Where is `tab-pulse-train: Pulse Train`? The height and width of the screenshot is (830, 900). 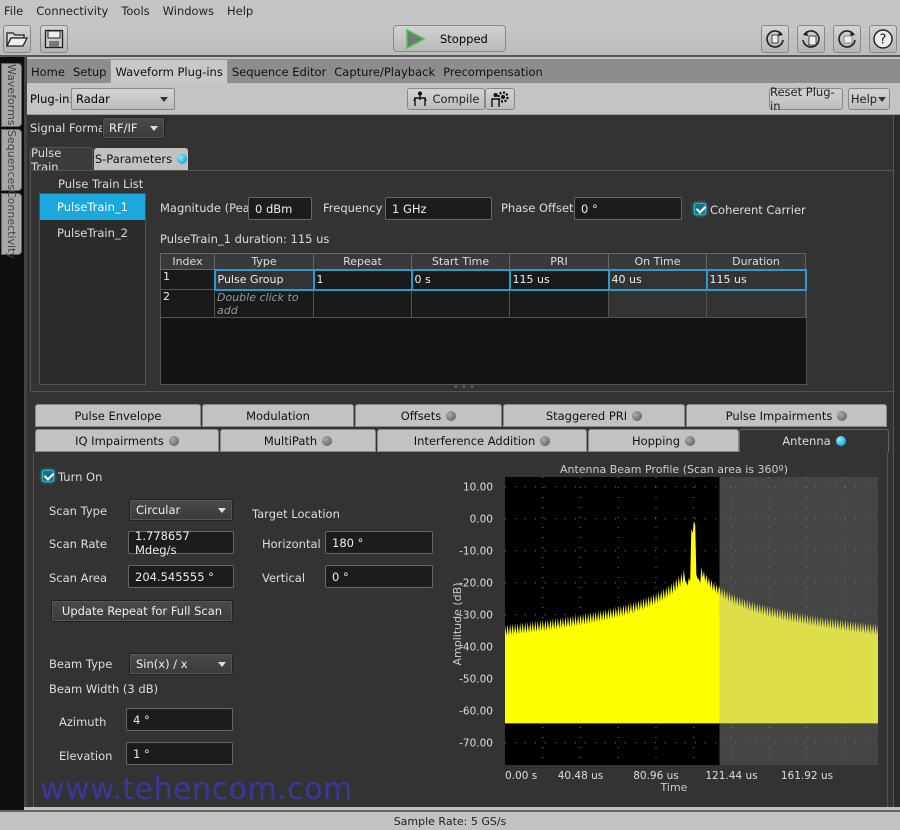 tab-pulse-train: Pulse Train is located at coordinates (61, 160).